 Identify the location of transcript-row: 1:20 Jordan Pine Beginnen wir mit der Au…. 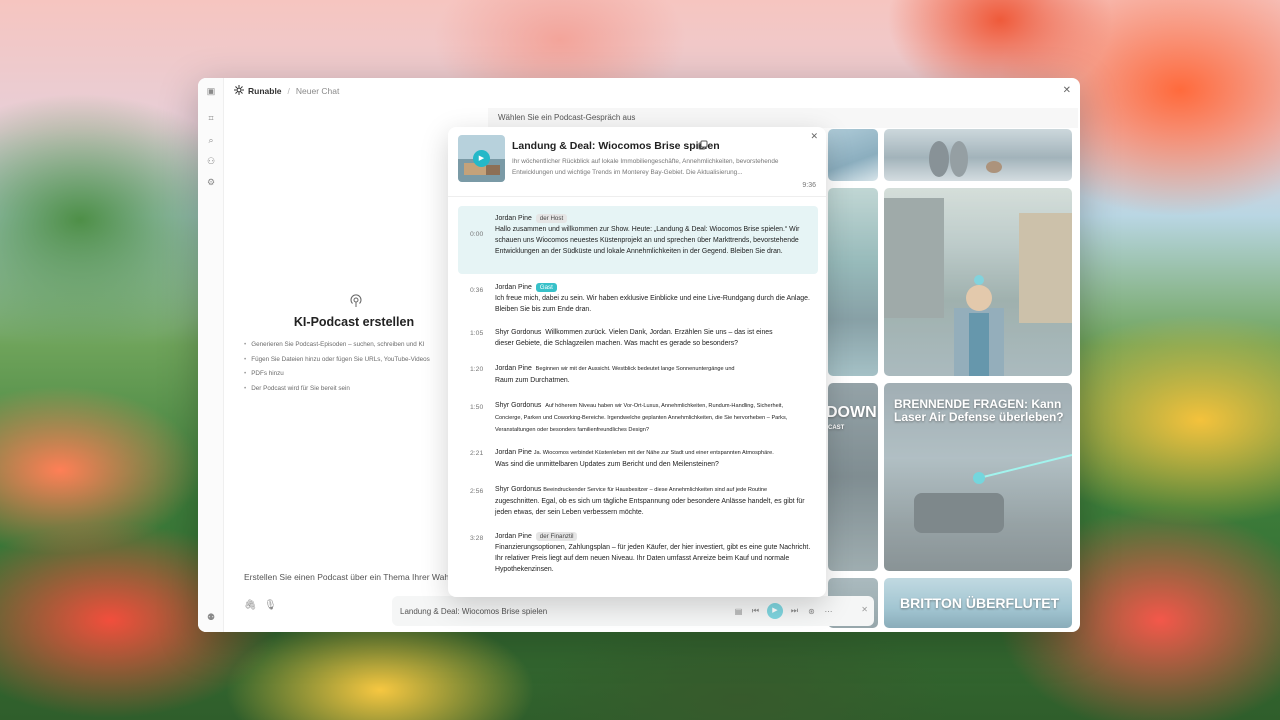
(638, 376).